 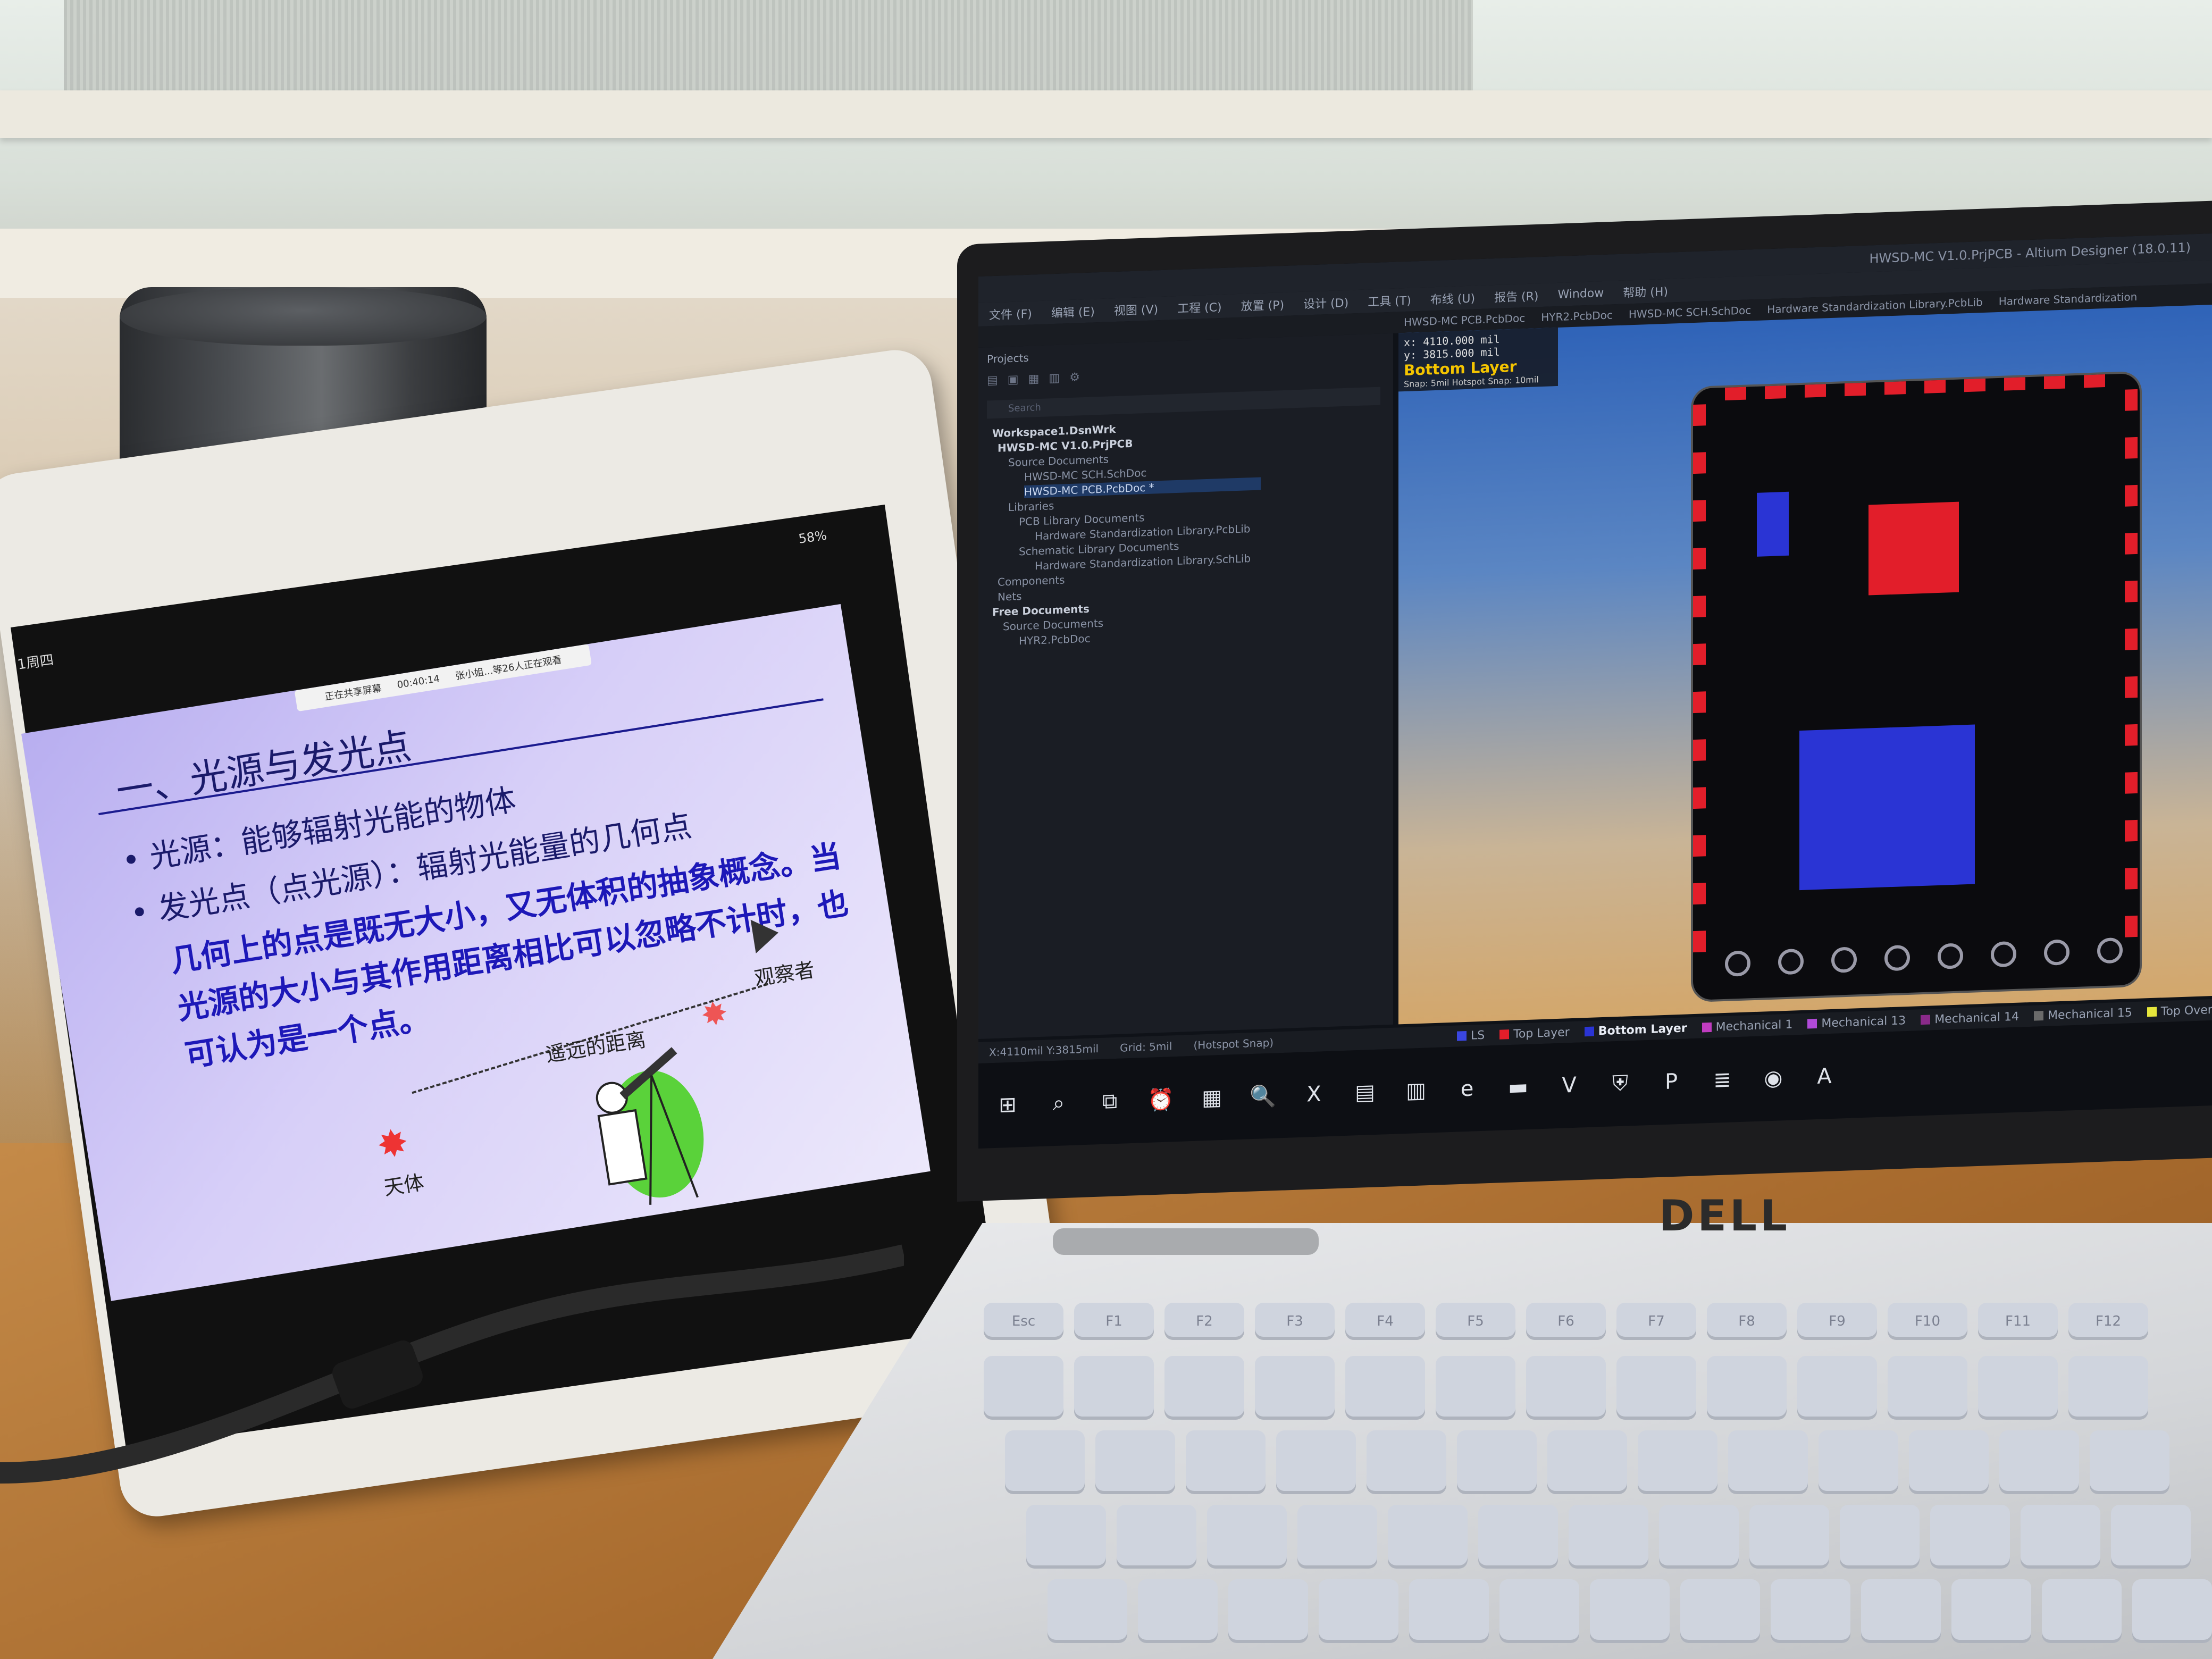 I want to click on menu-item: 文件 (F), so click(x=1010, y=313).